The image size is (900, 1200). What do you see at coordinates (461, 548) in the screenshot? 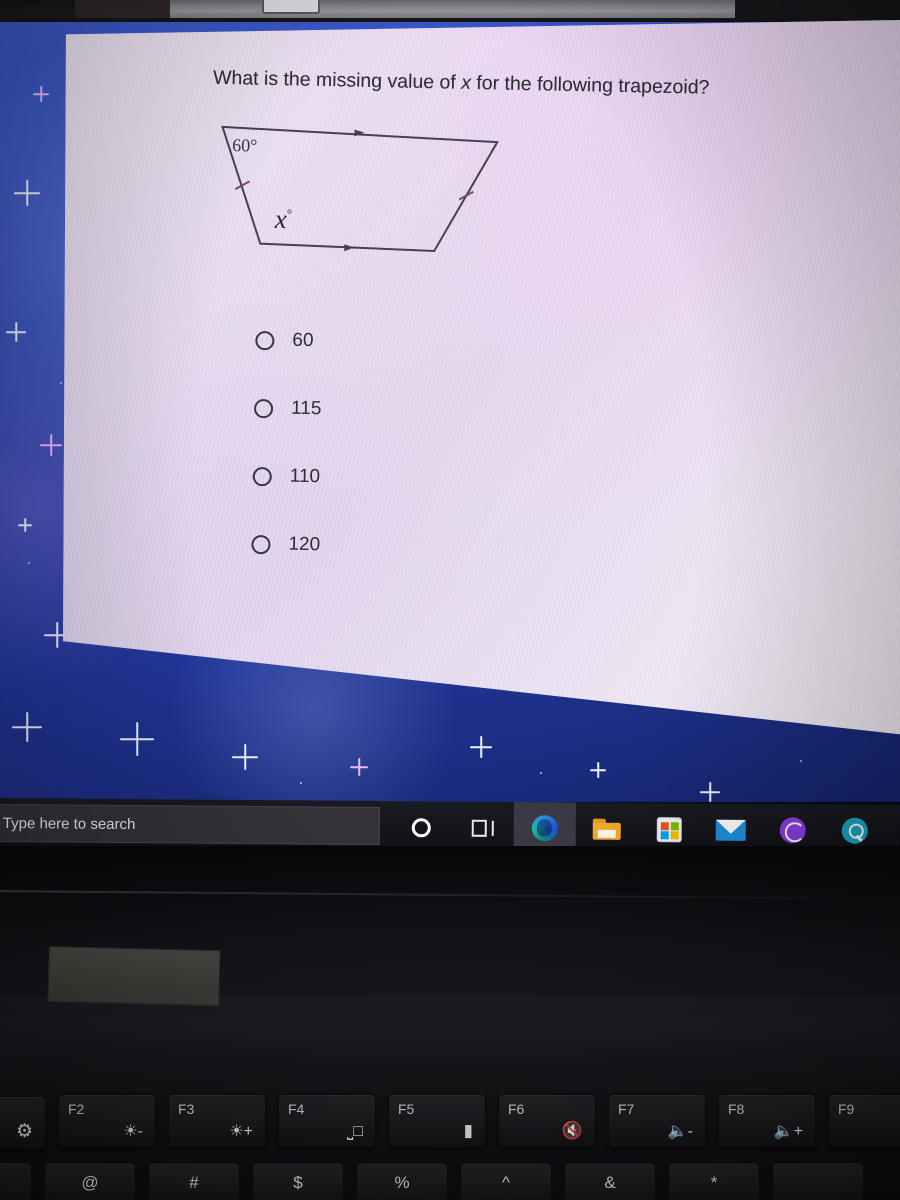
I see `option-row: 120` at bounding box center [461, 548].